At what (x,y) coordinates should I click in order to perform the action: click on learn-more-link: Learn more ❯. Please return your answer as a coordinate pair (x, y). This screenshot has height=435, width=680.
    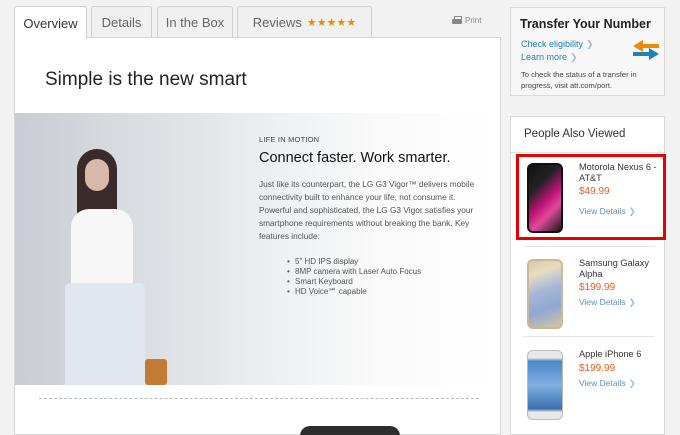
    Looking at the image, I should click on (549, 57).